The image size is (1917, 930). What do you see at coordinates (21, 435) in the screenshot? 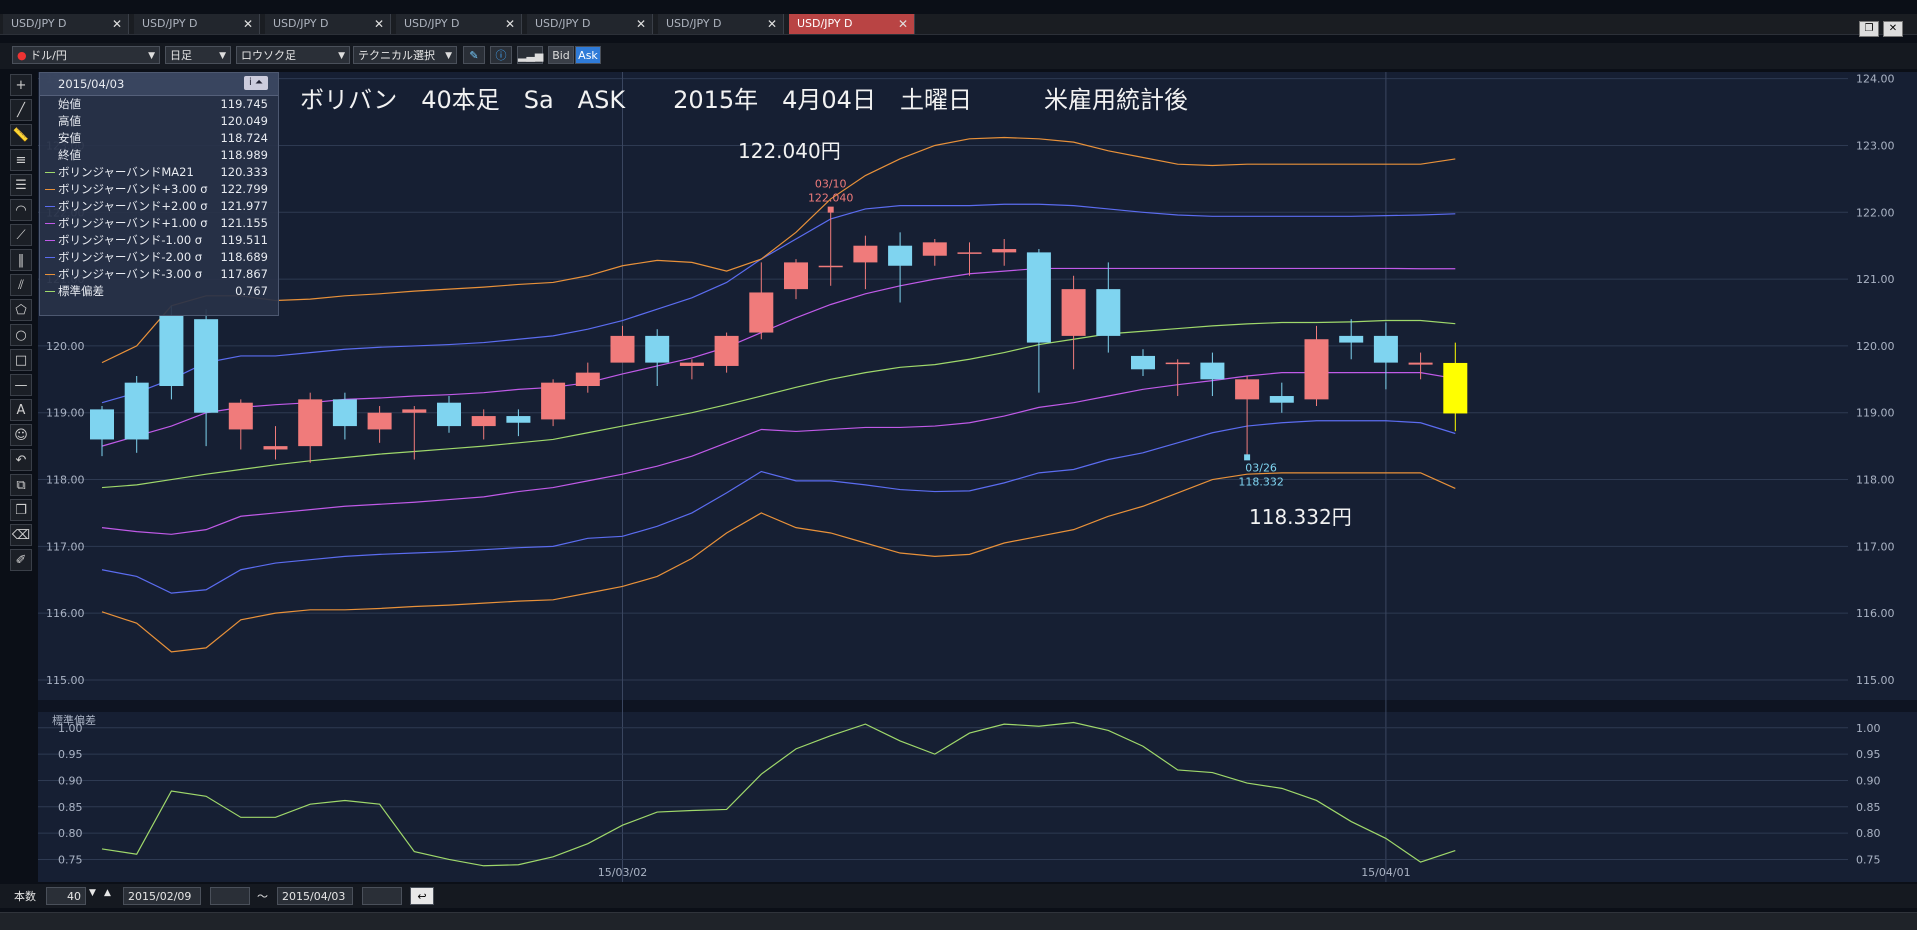
I see `emoji-icon: ☺` at bounding box center [21, 435].